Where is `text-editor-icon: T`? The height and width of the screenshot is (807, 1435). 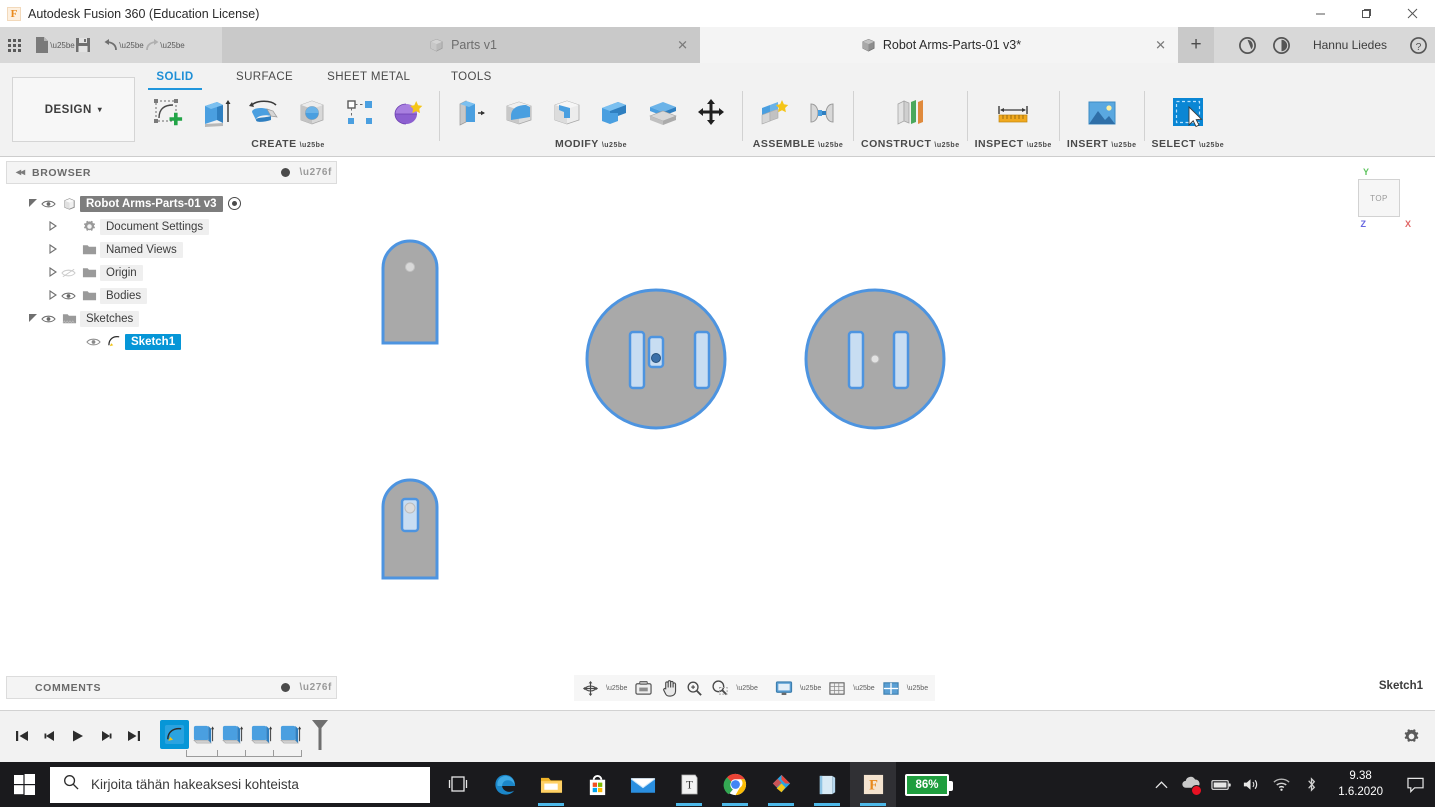
text-editor-icon: T is located at coordinates (689, 784).